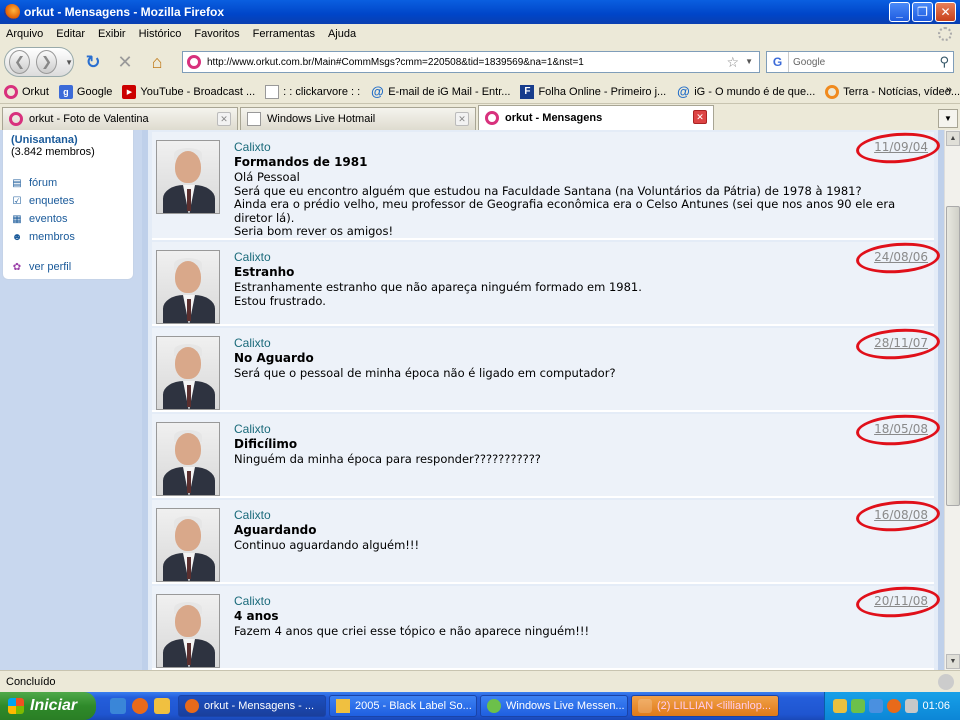  What do you see at coordinates (68, 219) in the screenshot?
I see `sidebar-item-eventos: ▦ eventos` at bounding box center [68, 219].